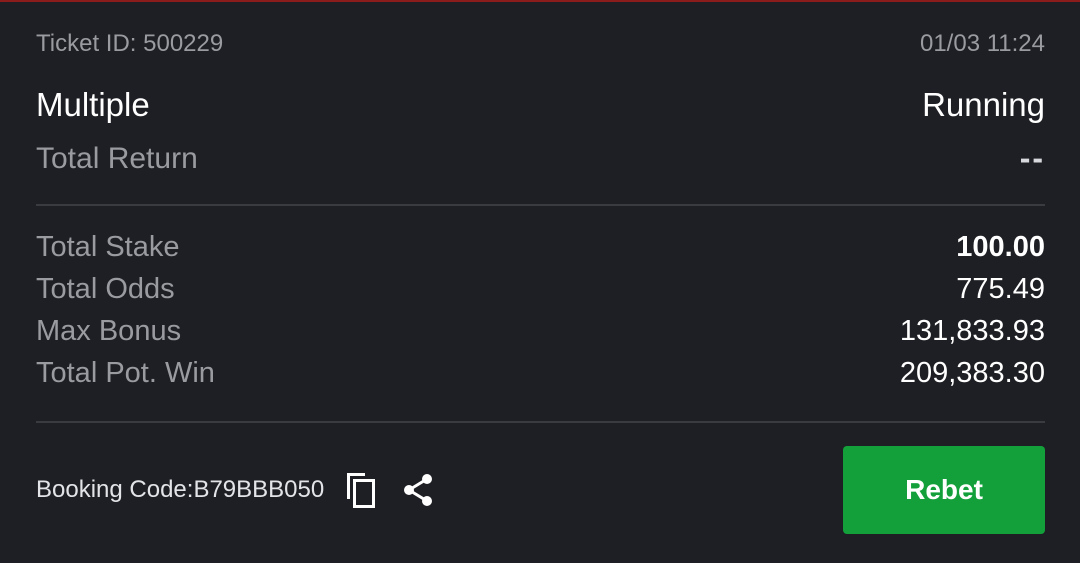 This screenshot has width=1080, height=563. I want to click on copy-icon, so click(360, 490).